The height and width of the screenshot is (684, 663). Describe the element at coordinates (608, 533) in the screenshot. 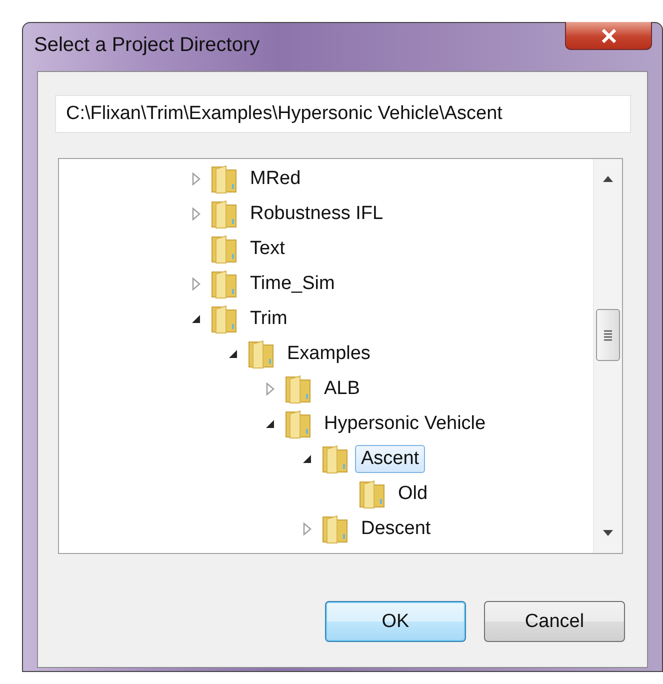

I see `scroll-down-icon` at that location.